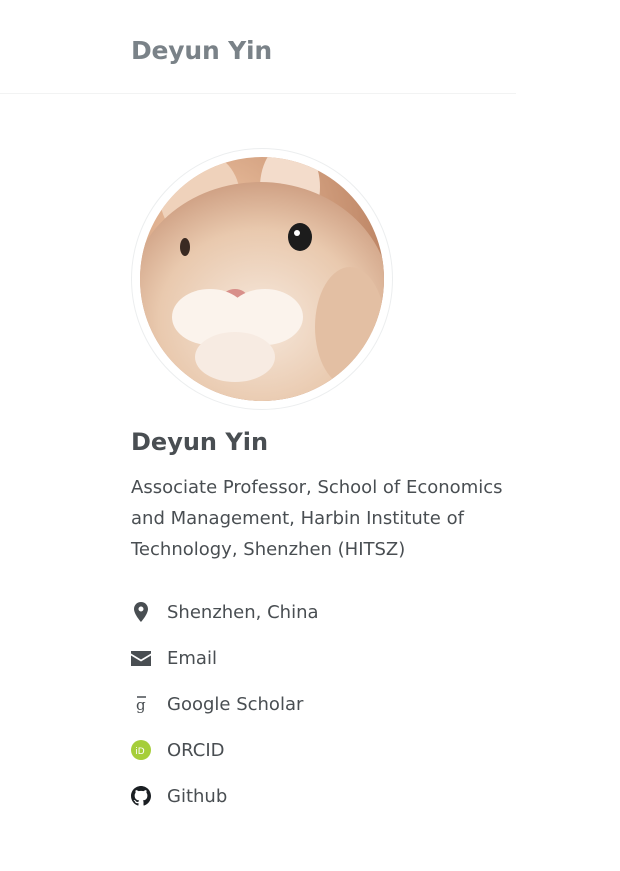  Describe the element at coordinates (201, 50) in the screenshot. I see `site-title-link: Deyun Yin` at that location.